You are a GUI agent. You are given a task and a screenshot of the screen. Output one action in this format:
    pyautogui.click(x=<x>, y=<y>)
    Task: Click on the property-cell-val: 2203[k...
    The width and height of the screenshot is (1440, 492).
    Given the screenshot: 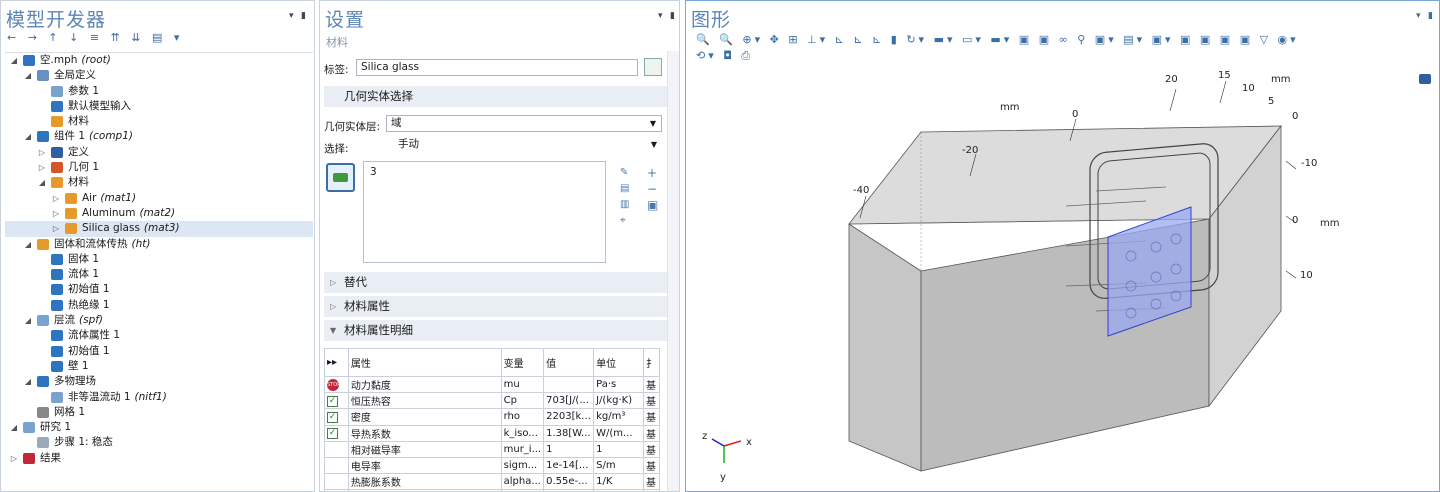 What is the action you would take?
    pyautogui.click(x=569, y=417)
    